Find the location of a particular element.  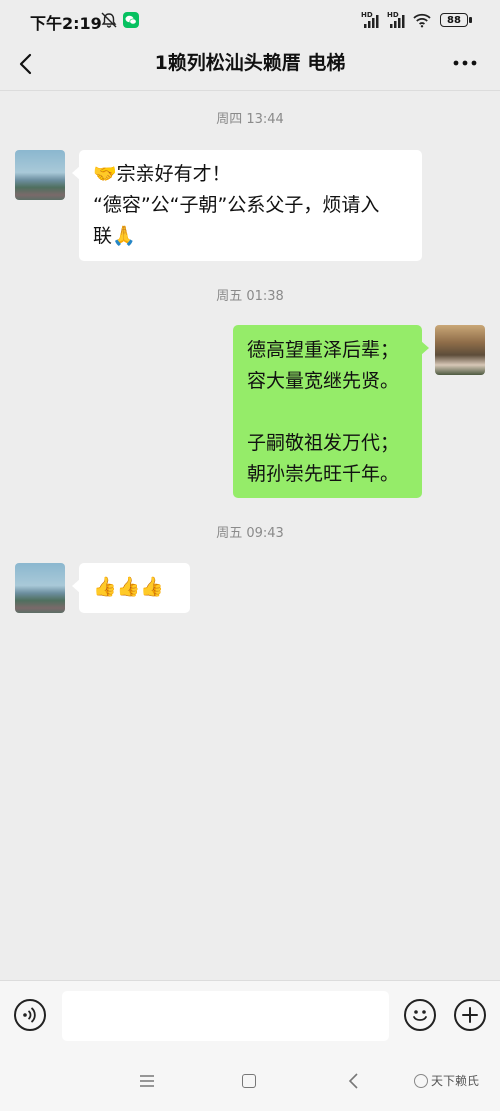

nav-back-button is located at coordinates (354, 1081).